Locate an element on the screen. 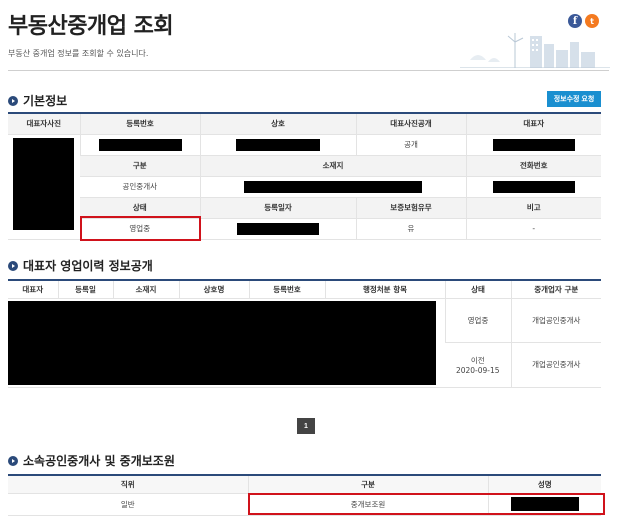  header-insurance: 보증보험유무 is located at coordinates (410, 208).